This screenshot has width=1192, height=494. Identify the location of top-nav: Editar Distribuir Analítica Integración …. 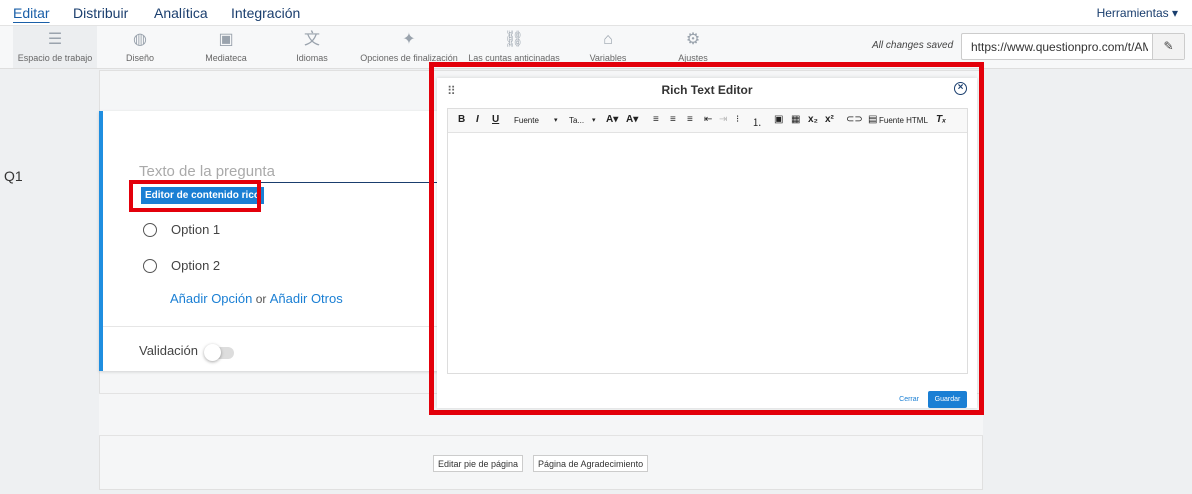
(596, 13).